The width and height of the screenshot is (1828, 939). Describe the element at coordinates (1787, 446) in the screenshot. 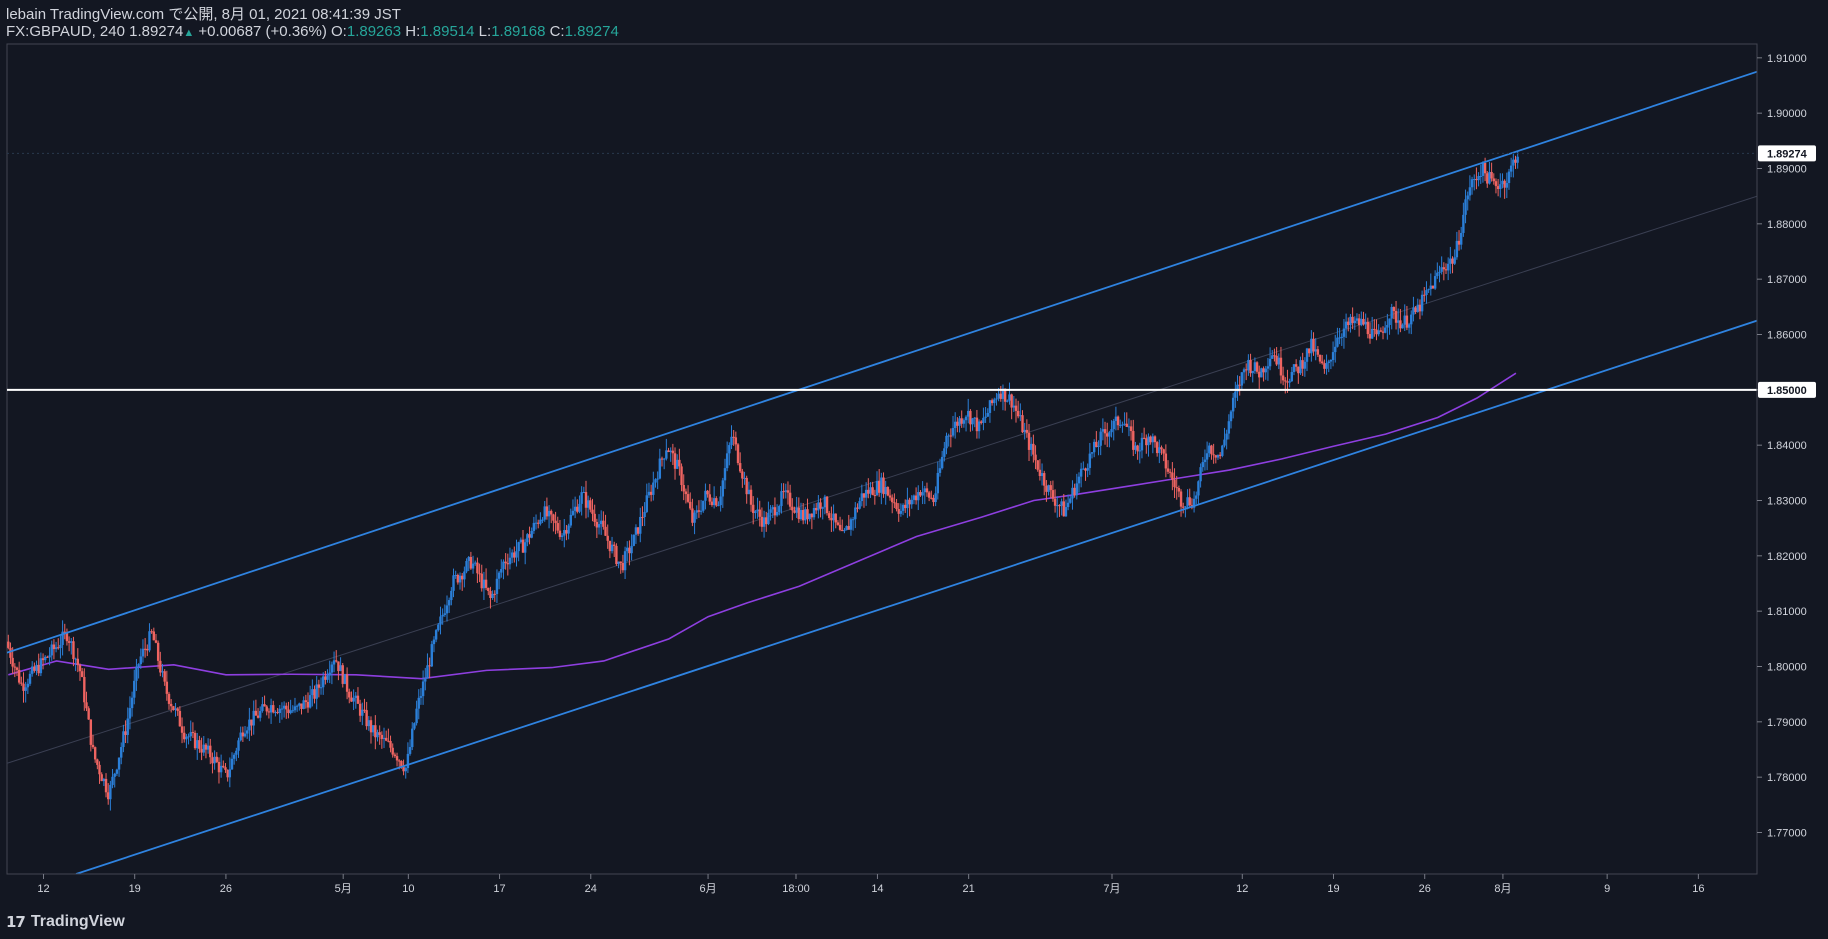

I see `price-tick-label: 1.84000` at that location.